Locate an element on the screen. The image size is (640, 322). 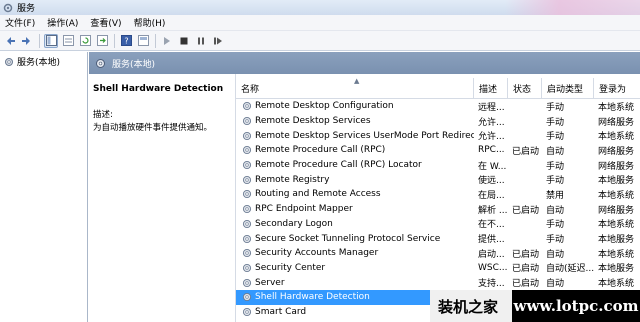
table-row: Remote Registry 使远... 手动 本地服务 is located at coordinates (438, 179).